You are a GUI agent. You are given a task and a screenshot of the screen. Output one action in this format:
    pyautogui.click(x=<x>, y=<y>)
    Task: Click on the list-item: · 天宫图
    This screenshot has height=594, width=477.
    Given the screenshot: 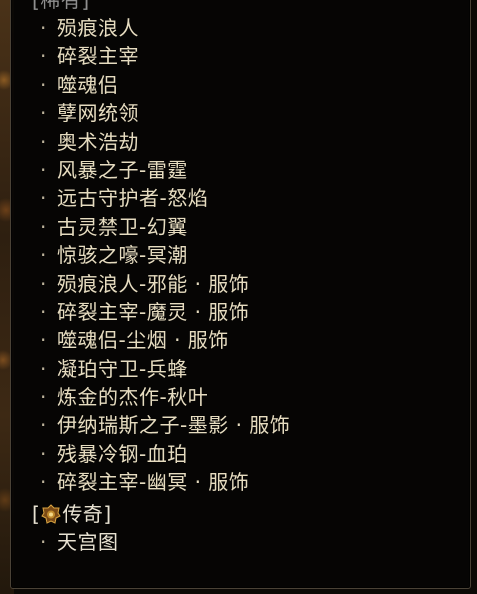 What is the action you would take?
    pyautogui.click(x=161, y=542)
    